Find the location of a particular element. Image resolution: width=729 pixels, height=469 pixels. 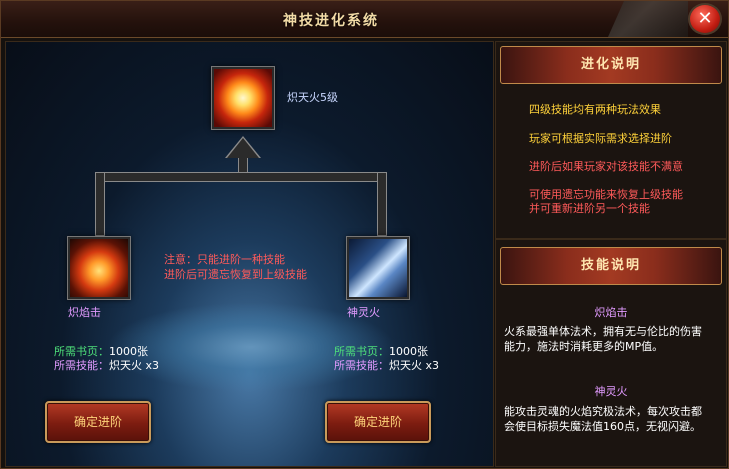

confirm-evolve-right-button: 确定进阶 is located at coordinates (378, 422).